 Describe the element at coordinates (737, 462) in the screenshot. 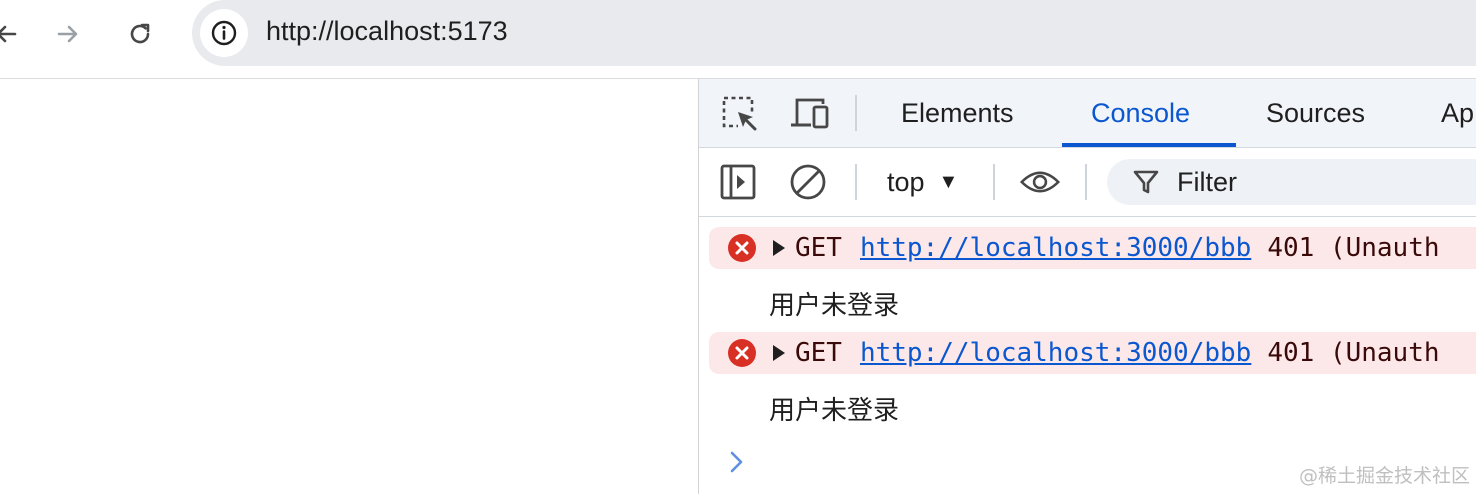

I see `chevron-right-icon` at that location.